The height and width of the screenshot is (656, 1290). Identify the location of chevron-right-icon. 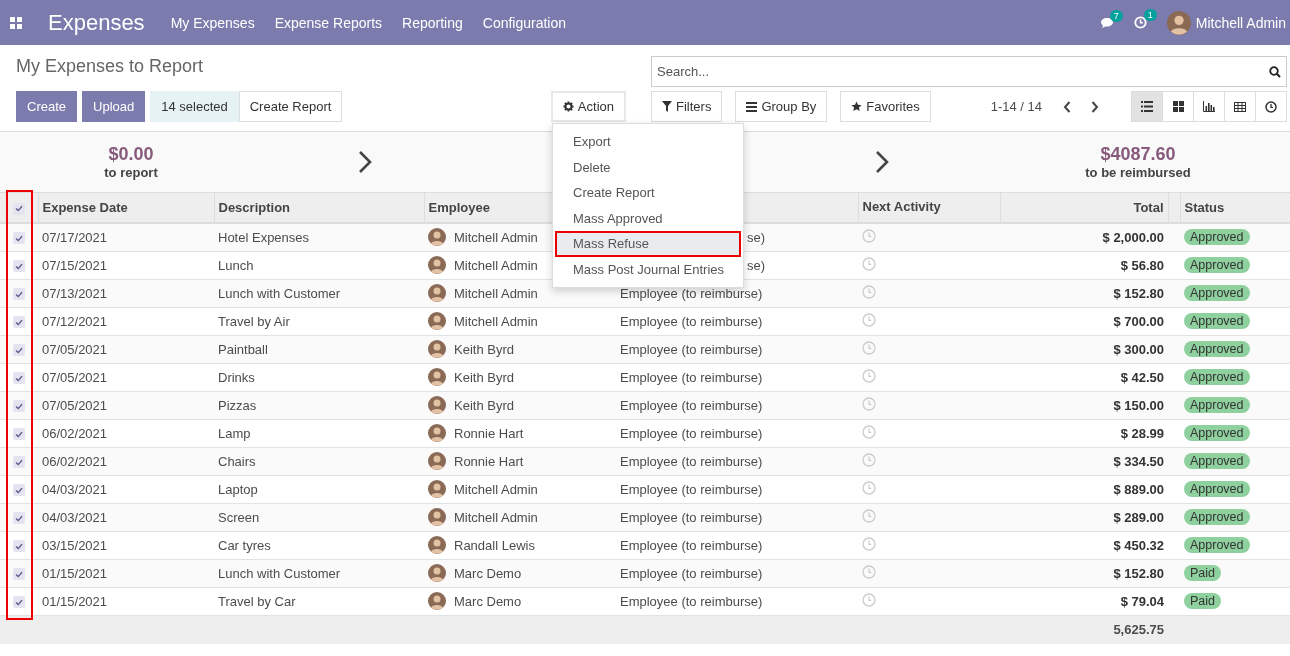
(1095, 106).